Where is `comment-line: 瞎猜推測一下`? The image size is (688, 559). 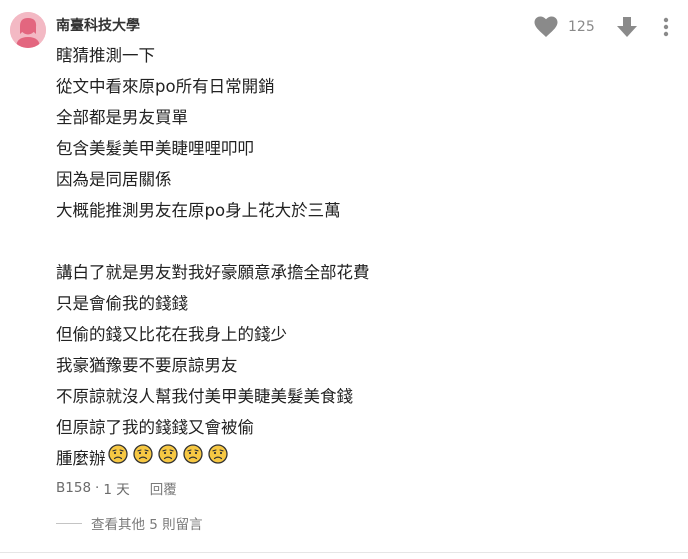 comment-line: 瞎猜推測一下 is located at coordinates (105, 55).